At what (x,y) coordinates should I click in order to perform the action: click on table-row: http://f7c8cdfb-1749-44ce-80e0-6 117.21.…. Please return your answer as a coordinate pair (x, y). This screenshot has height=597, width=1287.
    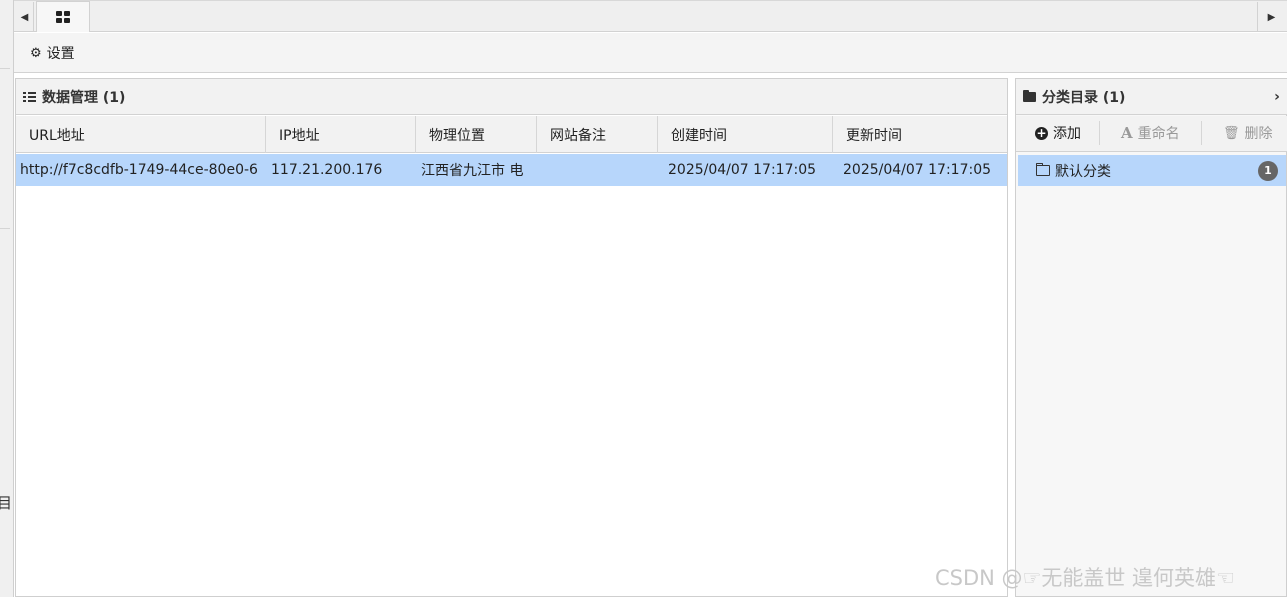
    Looking at the image, I should click on (511, 170).